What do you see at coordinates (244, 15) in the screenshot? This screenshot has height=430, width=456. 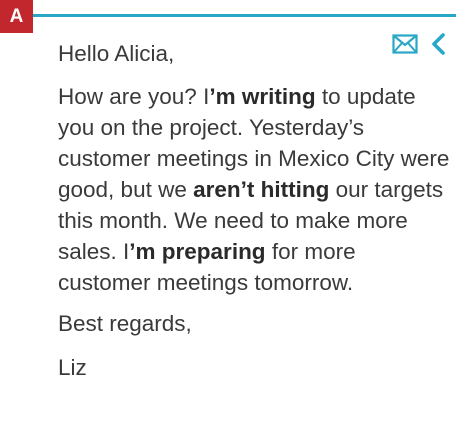 I see `header-rule` at bounding box center [244, 15].